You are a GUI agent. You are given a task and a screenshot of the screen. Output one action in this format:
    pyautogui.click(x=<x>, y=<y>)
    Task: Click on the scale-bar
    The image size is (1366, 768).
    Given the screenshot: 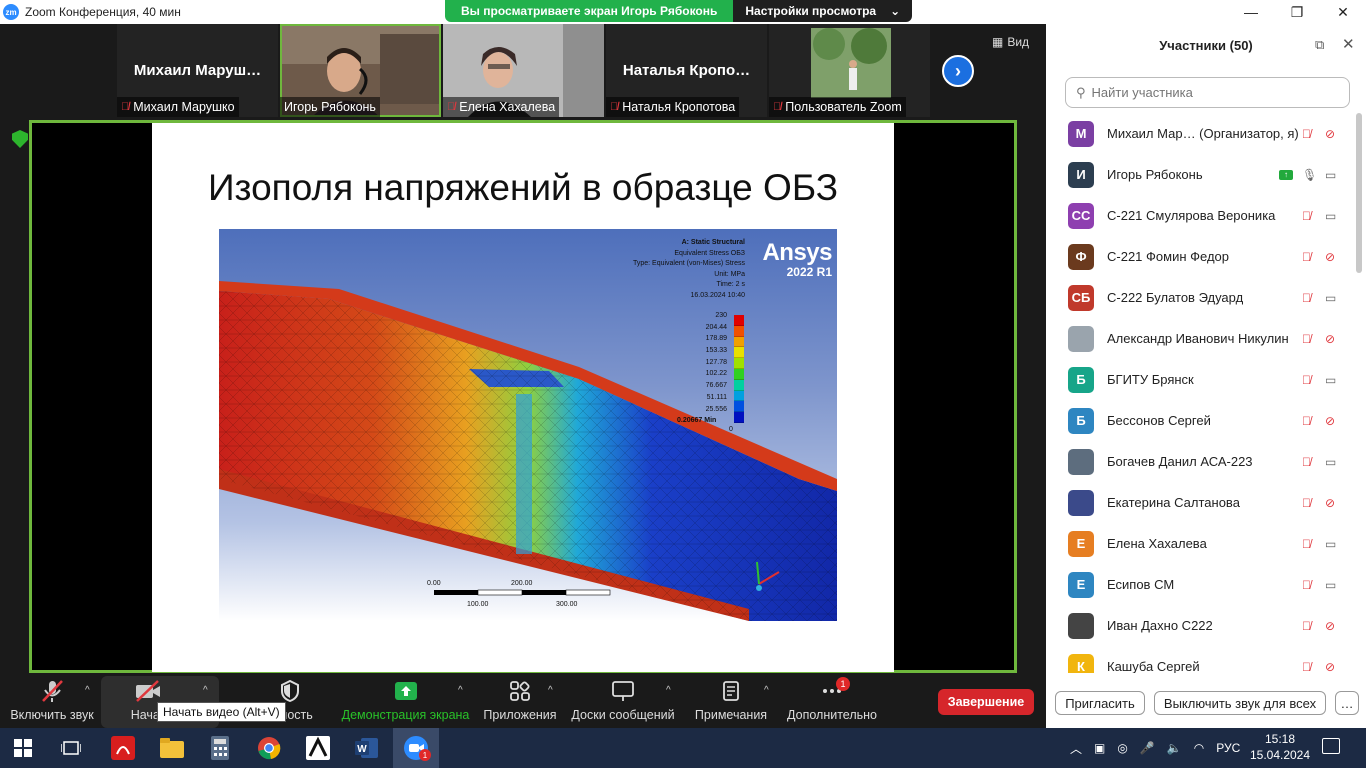 What is the action you would take?
    pyautogui.click(x=522, y=592)
    